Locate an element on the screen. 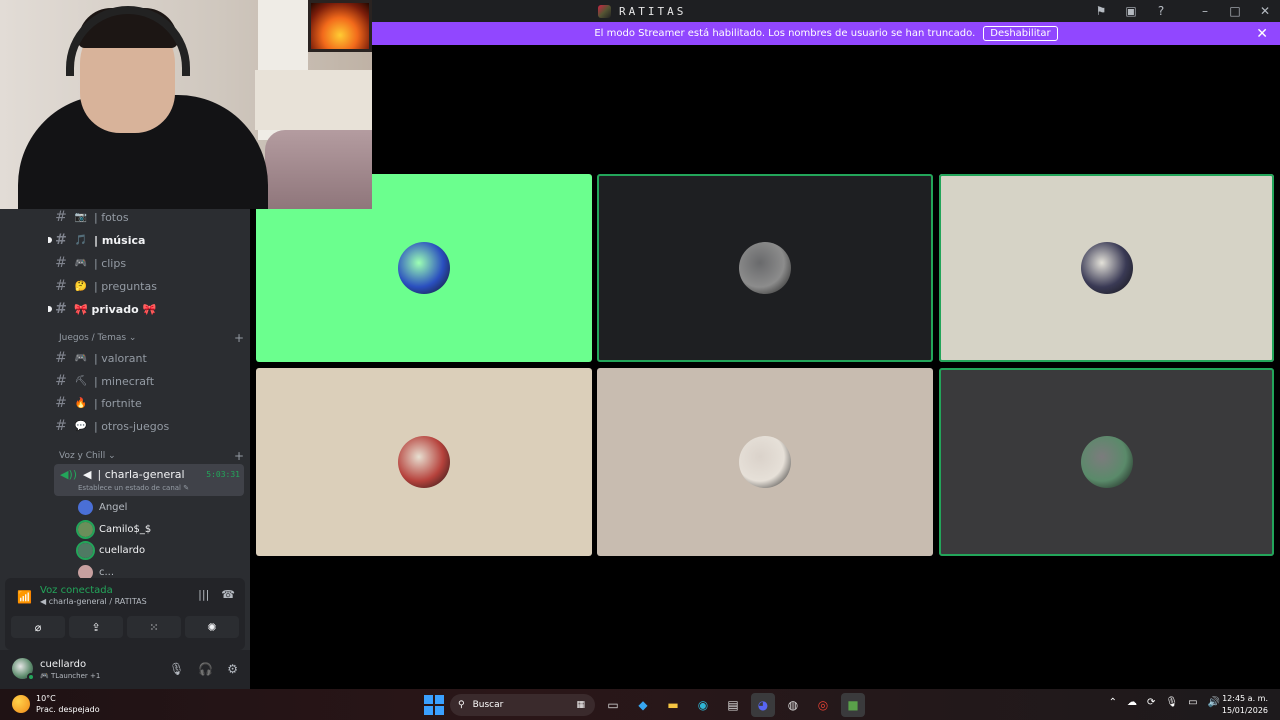 Image resolution: width=1280 pixels, height=720 pixels. weather-icon is located at coordinates (21, 704).